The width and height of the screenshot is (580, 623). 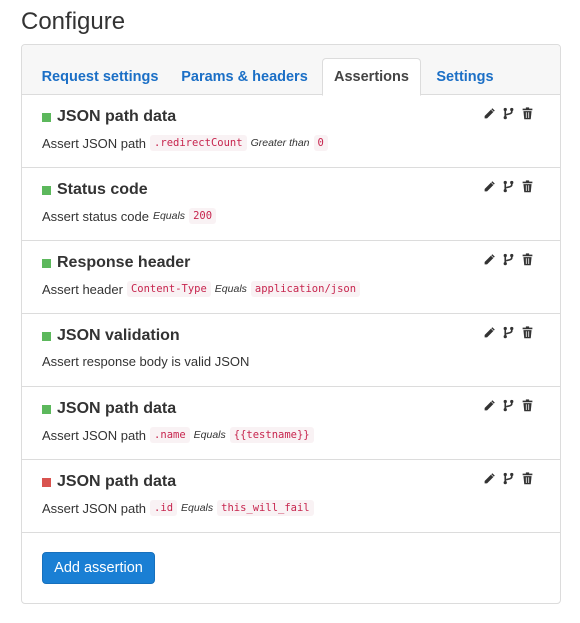 I want to click on assertion-description: Assert status code, so click(x=95, y=216).